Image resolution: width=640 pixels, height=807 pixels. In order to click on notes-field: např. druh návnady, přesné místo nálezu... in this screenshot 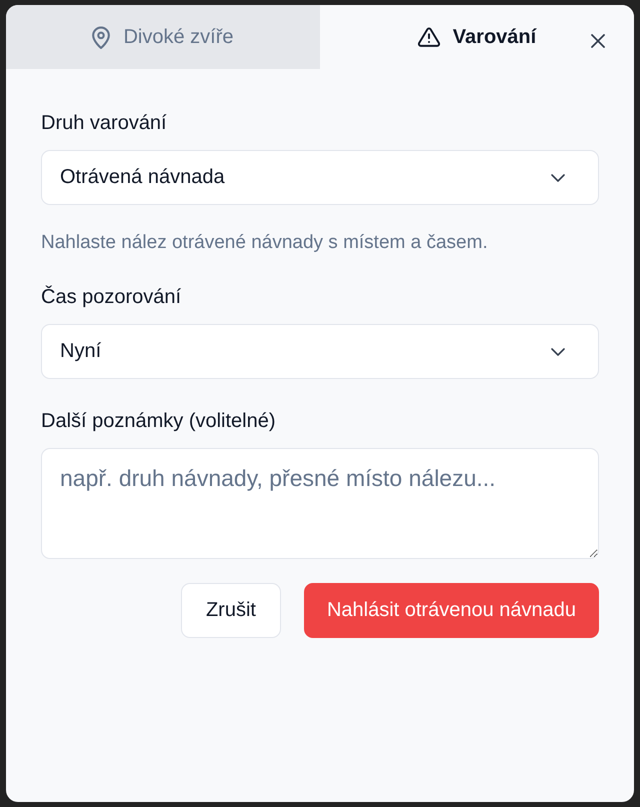, I will do `click(320, 503)`.